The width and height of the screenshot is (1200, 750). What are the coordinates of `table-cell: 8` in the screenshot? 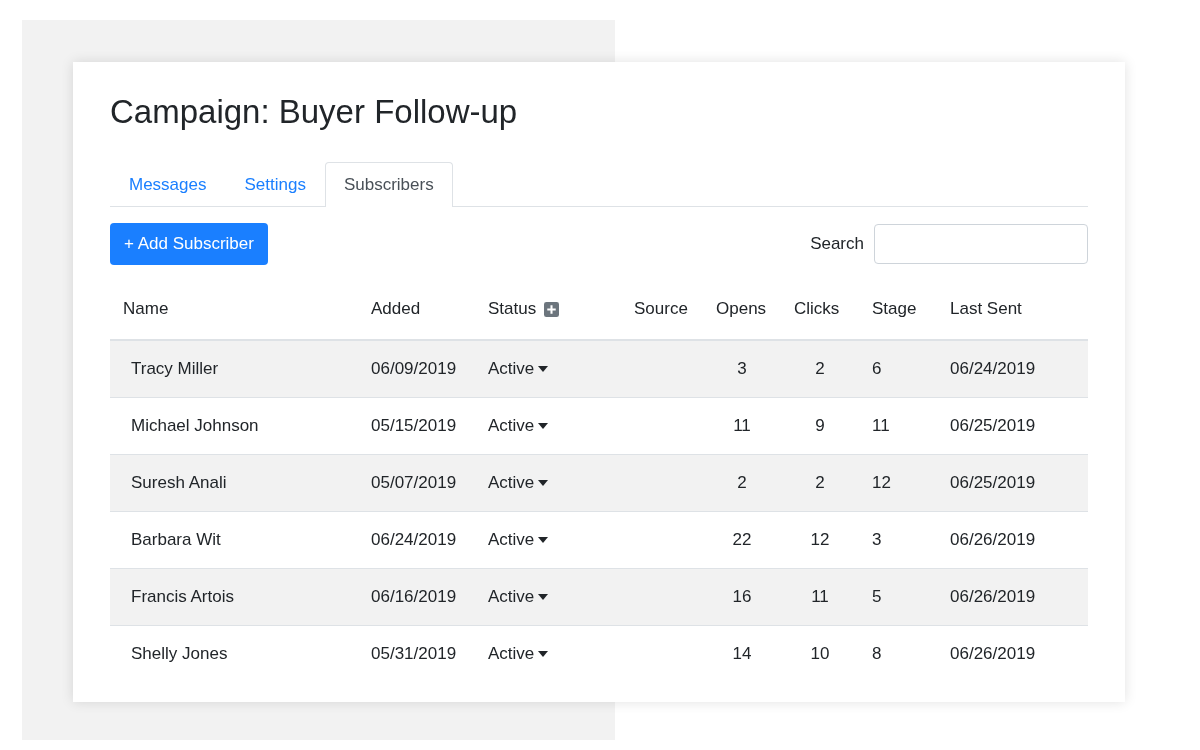 It's located at (877, 653).